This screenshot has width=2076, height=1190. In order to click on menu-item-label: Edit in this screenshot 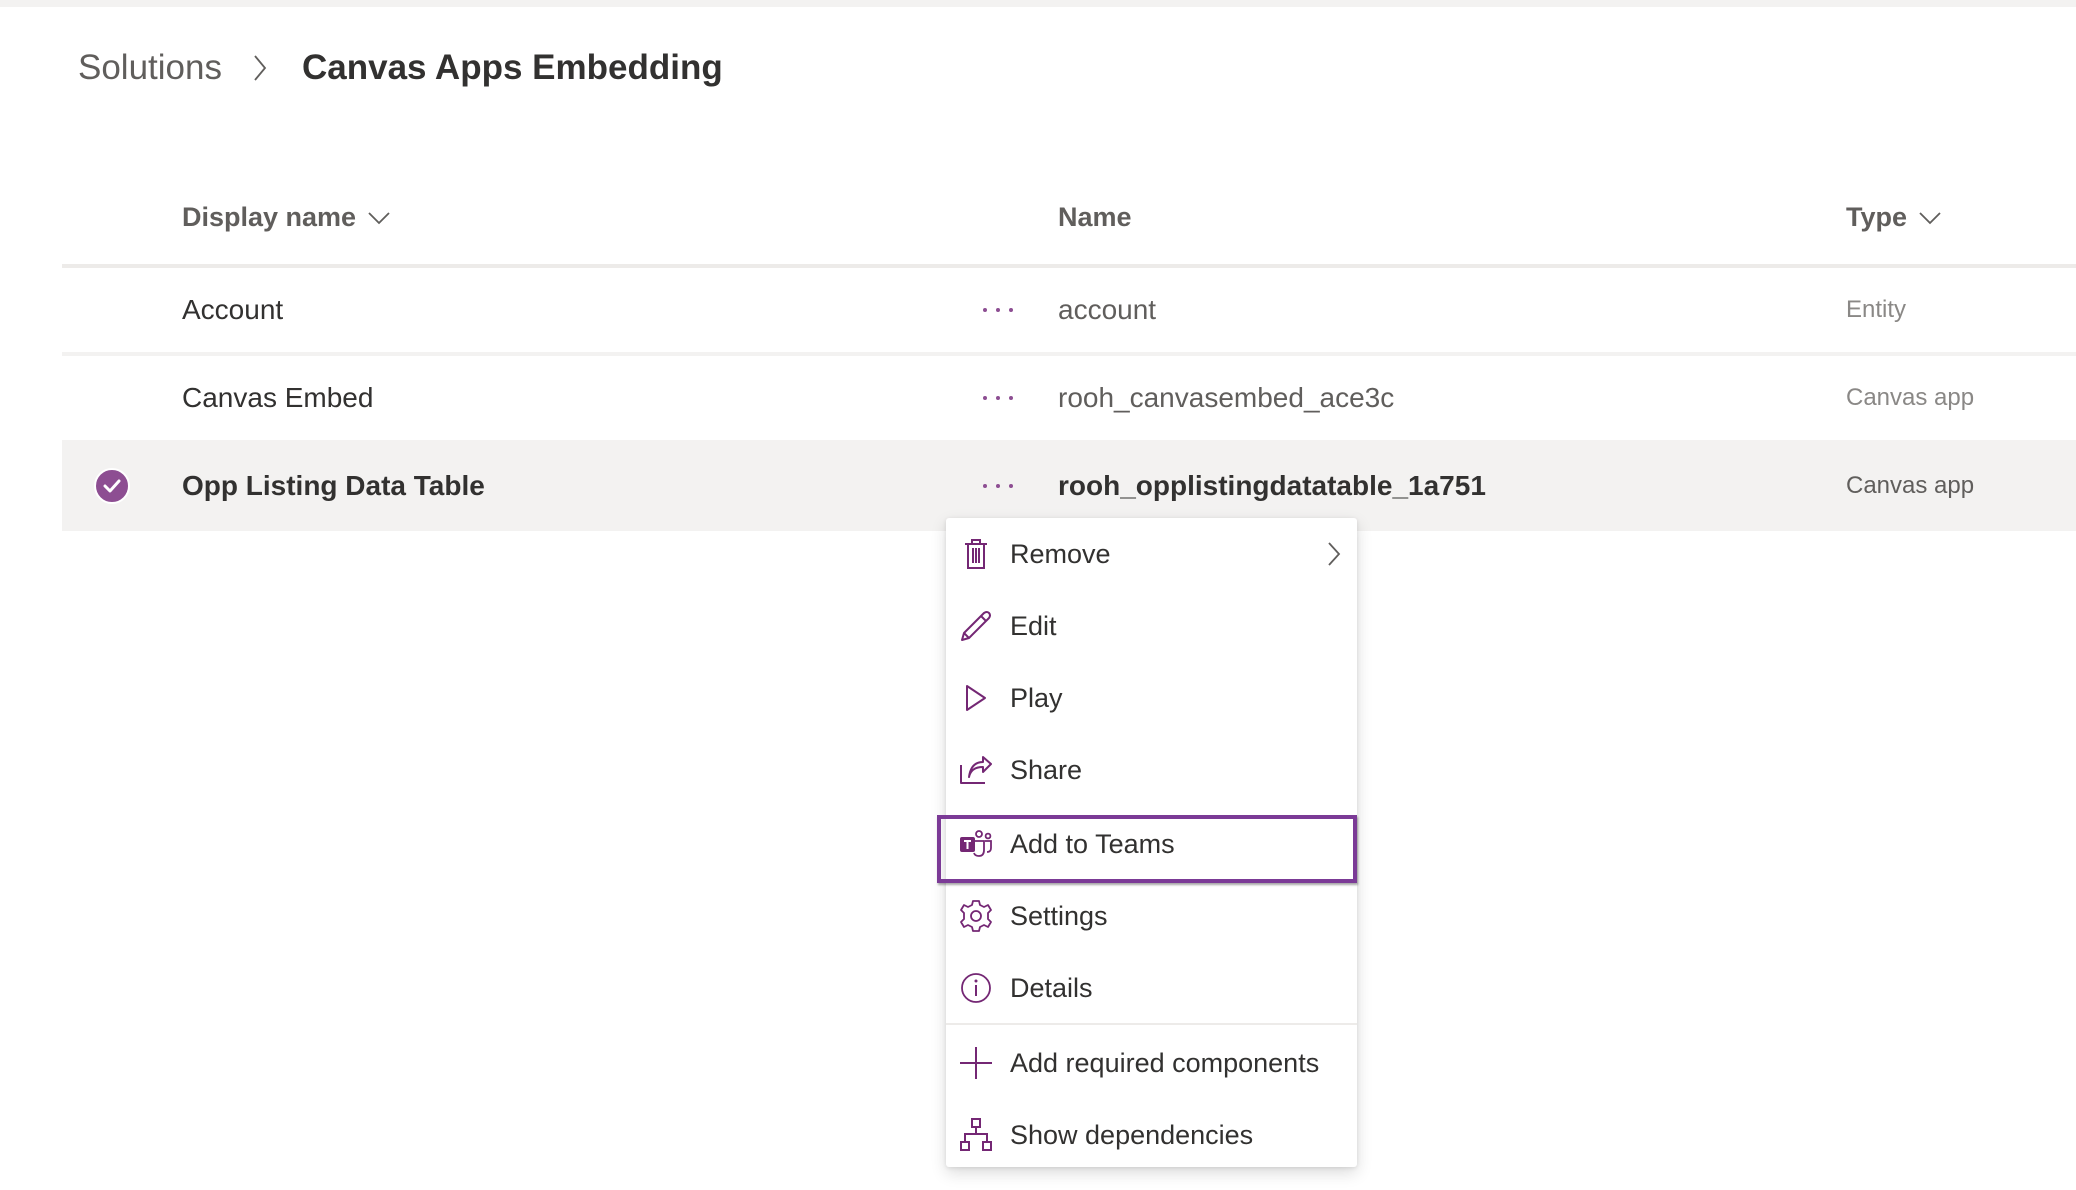, I will do `click(1033, 625)`.